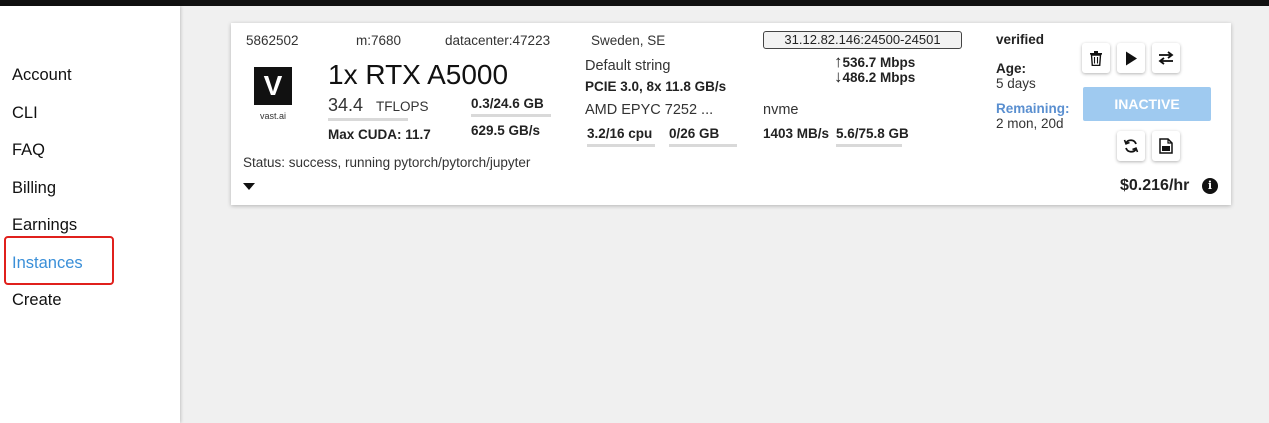 Image resolution: width=1269 pixels, height=423 pixels. Describe the element at coordinates (796, 133) in the screenshot. I see `disk-speed: 1403 MB/s` at that location.